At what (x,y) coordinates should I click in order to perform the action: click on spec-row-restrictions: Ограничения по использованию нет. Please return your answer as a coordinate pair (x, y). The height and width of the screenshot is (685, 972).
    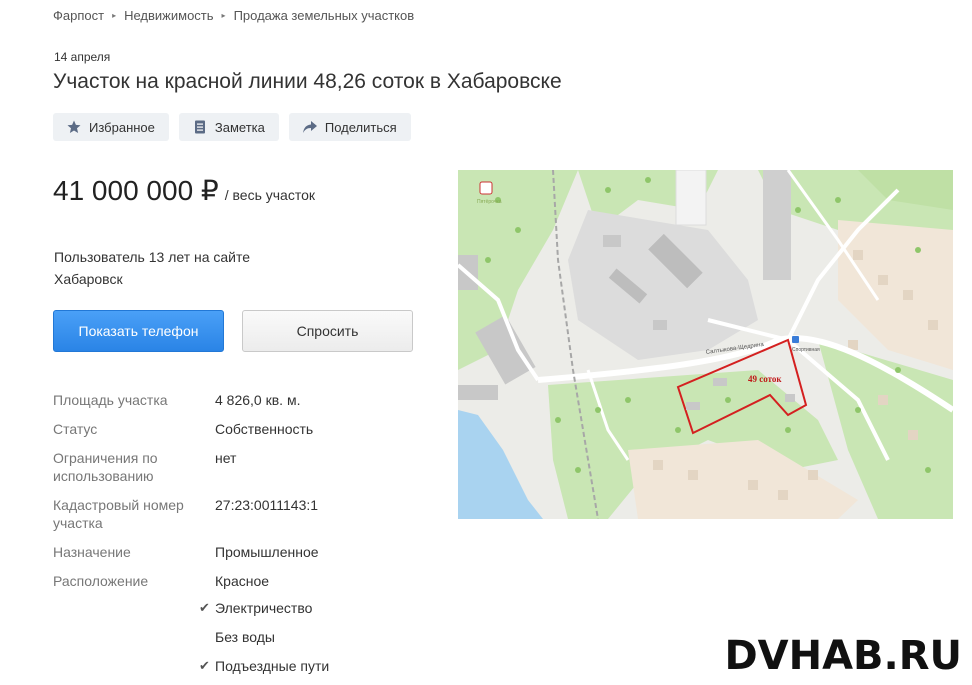
    Looking at the image, I should click on (233, 467).